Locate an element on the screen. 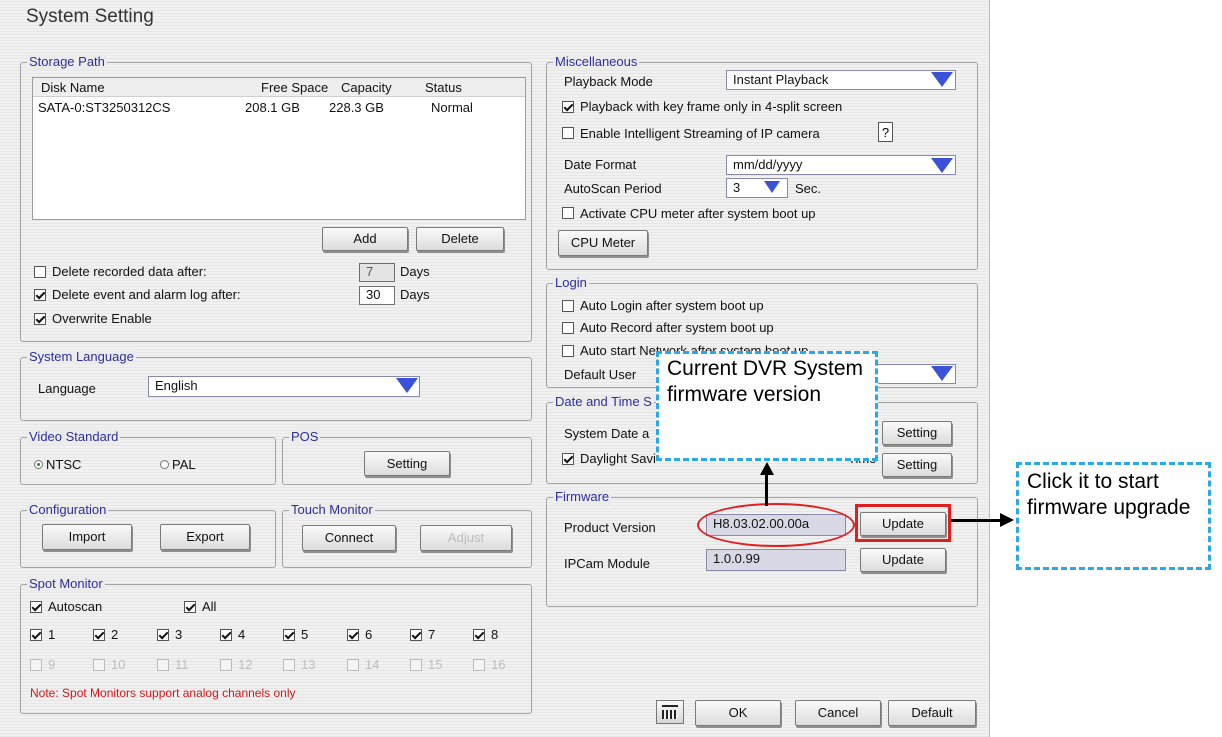 This screenshot has height=737, width=1222. disk-cell-name: SATA-0:ST3250312CS is located at coordinates (104, 108).